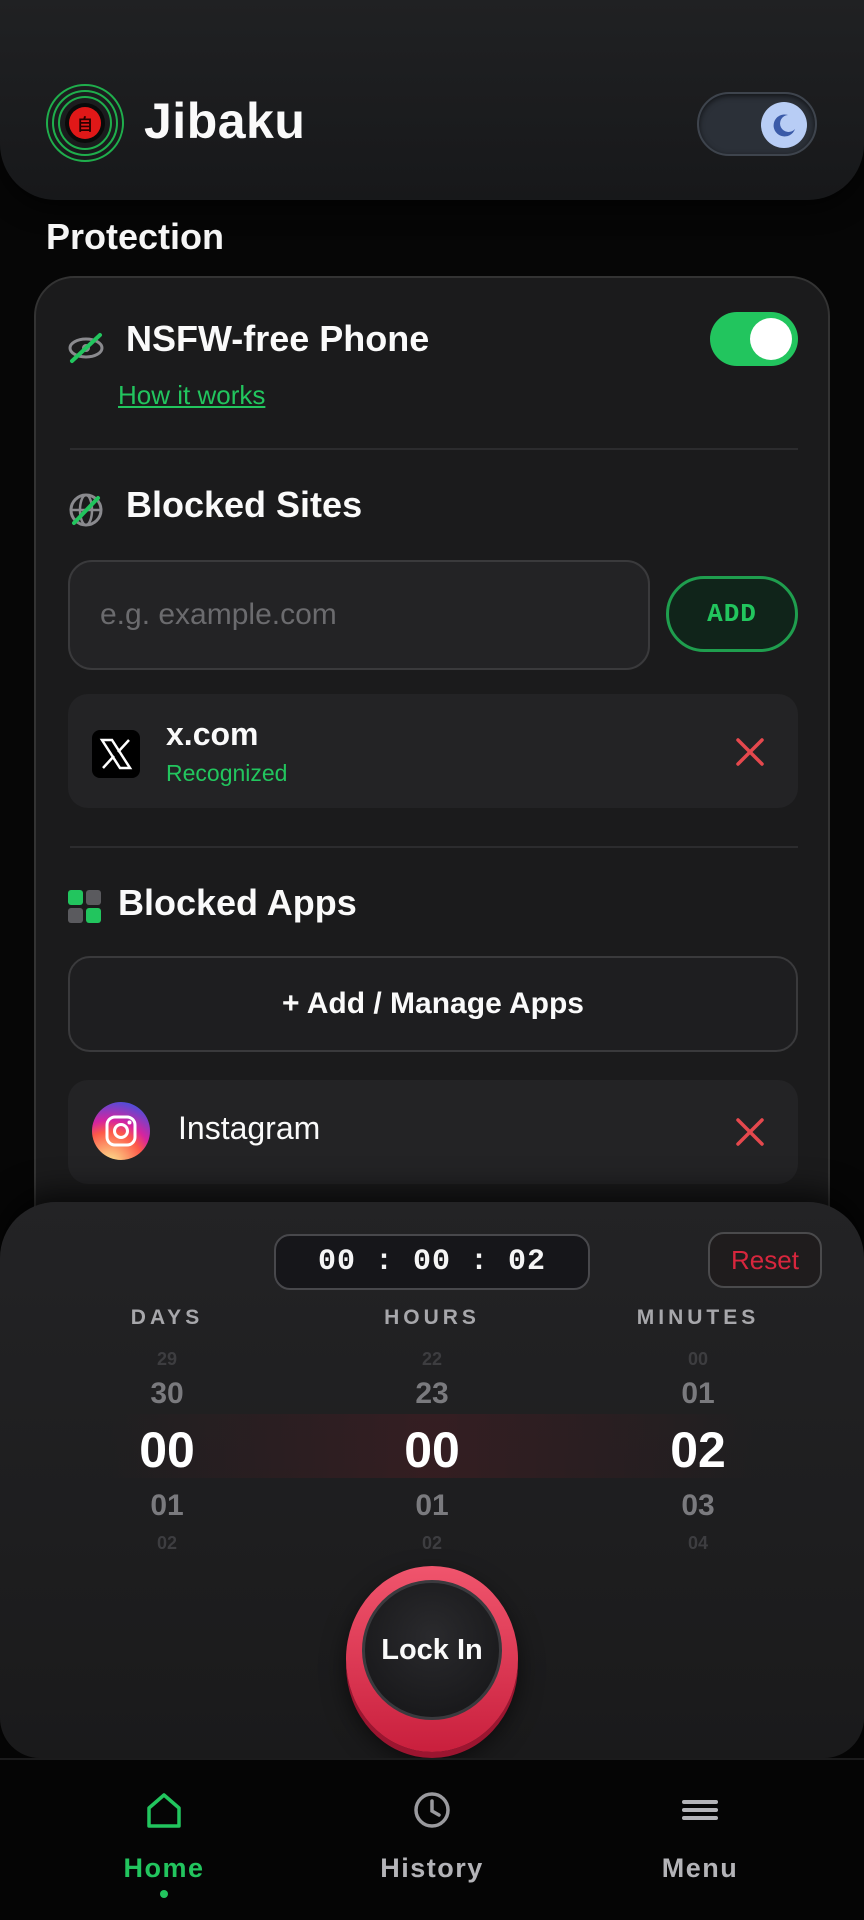  Describe the element at coordinates (432, 100) in the screenshot. I see `app-header: 自 Jibaku` at that location.